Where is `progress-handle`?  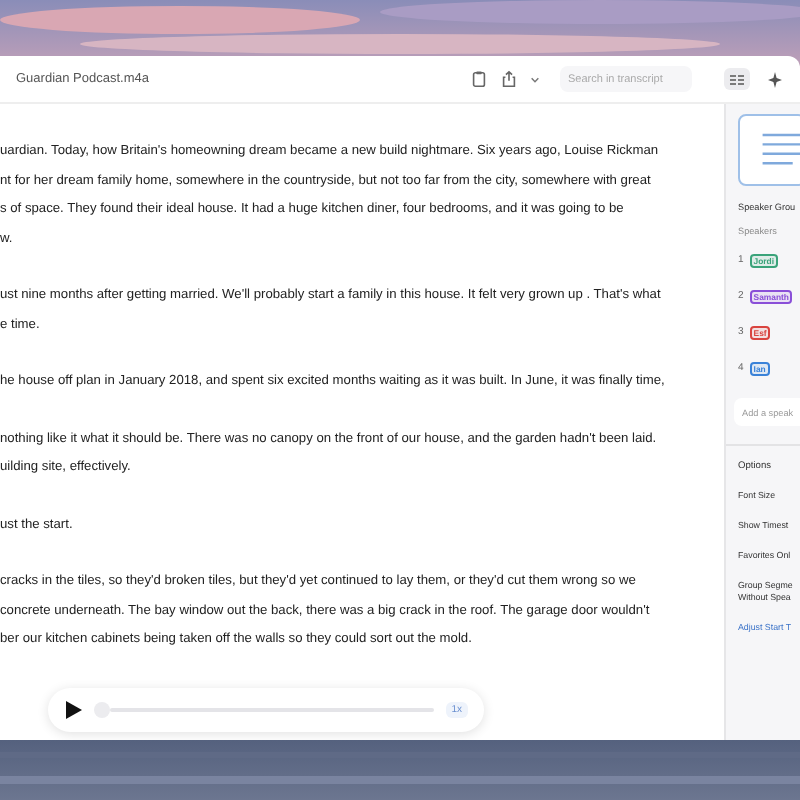 progress-handle is located at coordinates (102, 710).